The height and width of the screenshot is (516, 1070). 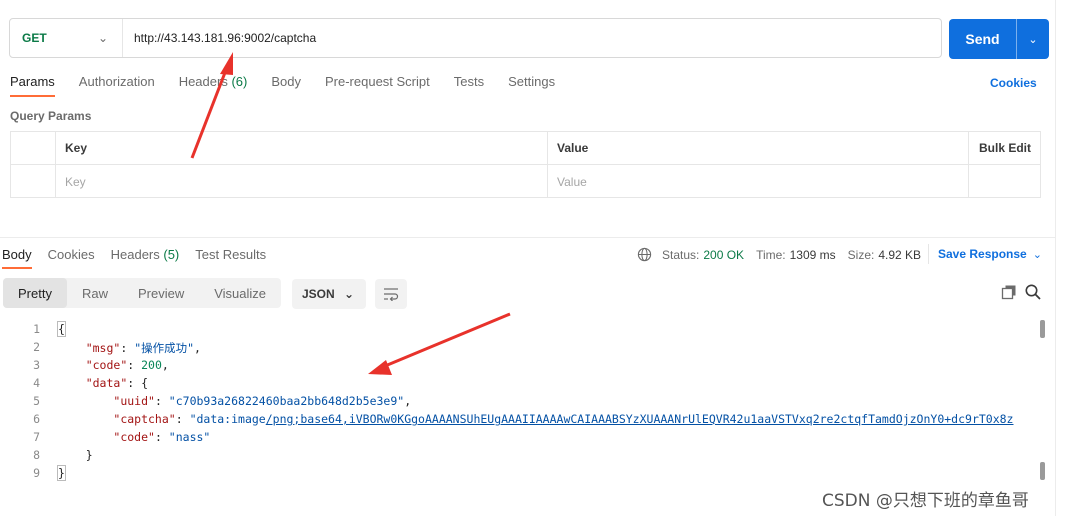 What do you see at coordinates (758, 148) in the screenshot?
I see `value-column-header: Value` at bounding box center [758, 148].